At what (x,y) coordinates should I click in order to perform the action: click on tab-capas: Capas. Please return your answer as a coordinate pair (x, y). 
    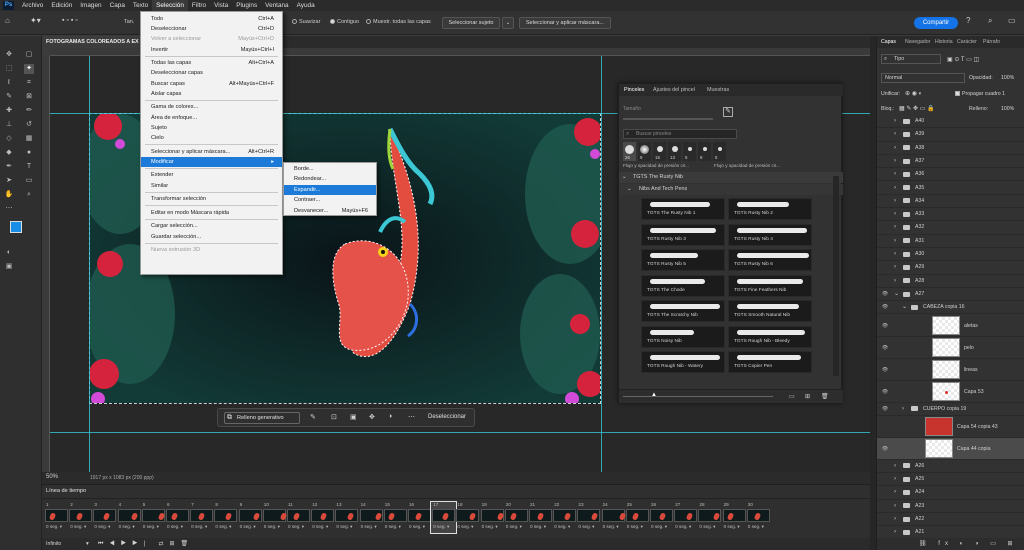
    Looking at the image, I should click on (888, 42).